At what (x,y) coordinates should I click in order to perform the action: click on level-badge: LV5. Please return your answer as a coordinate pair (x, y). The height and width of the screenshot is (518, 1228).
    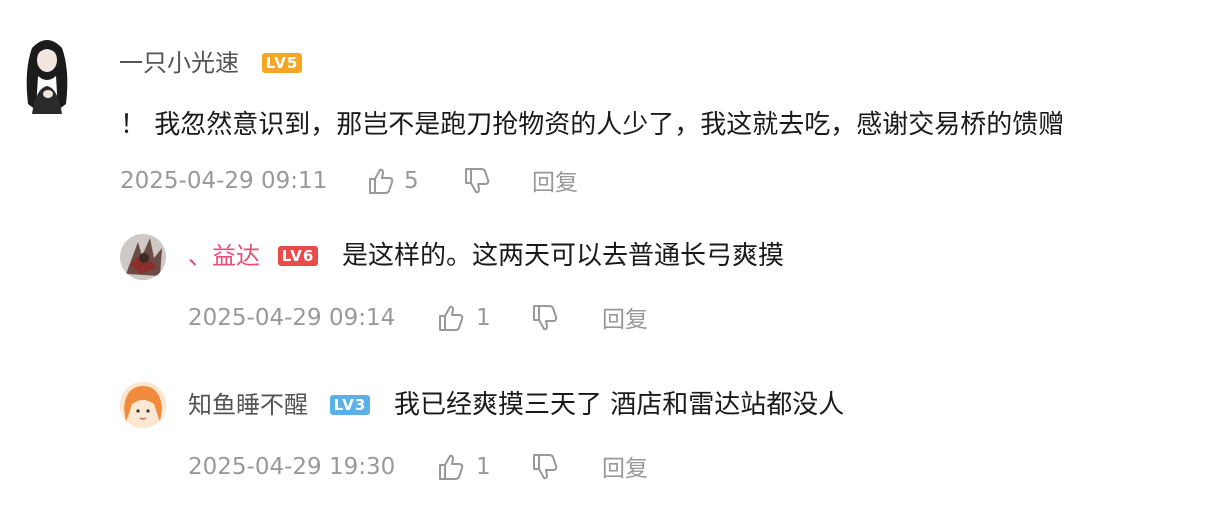
    Looking at the image, I should click on (282, 63).